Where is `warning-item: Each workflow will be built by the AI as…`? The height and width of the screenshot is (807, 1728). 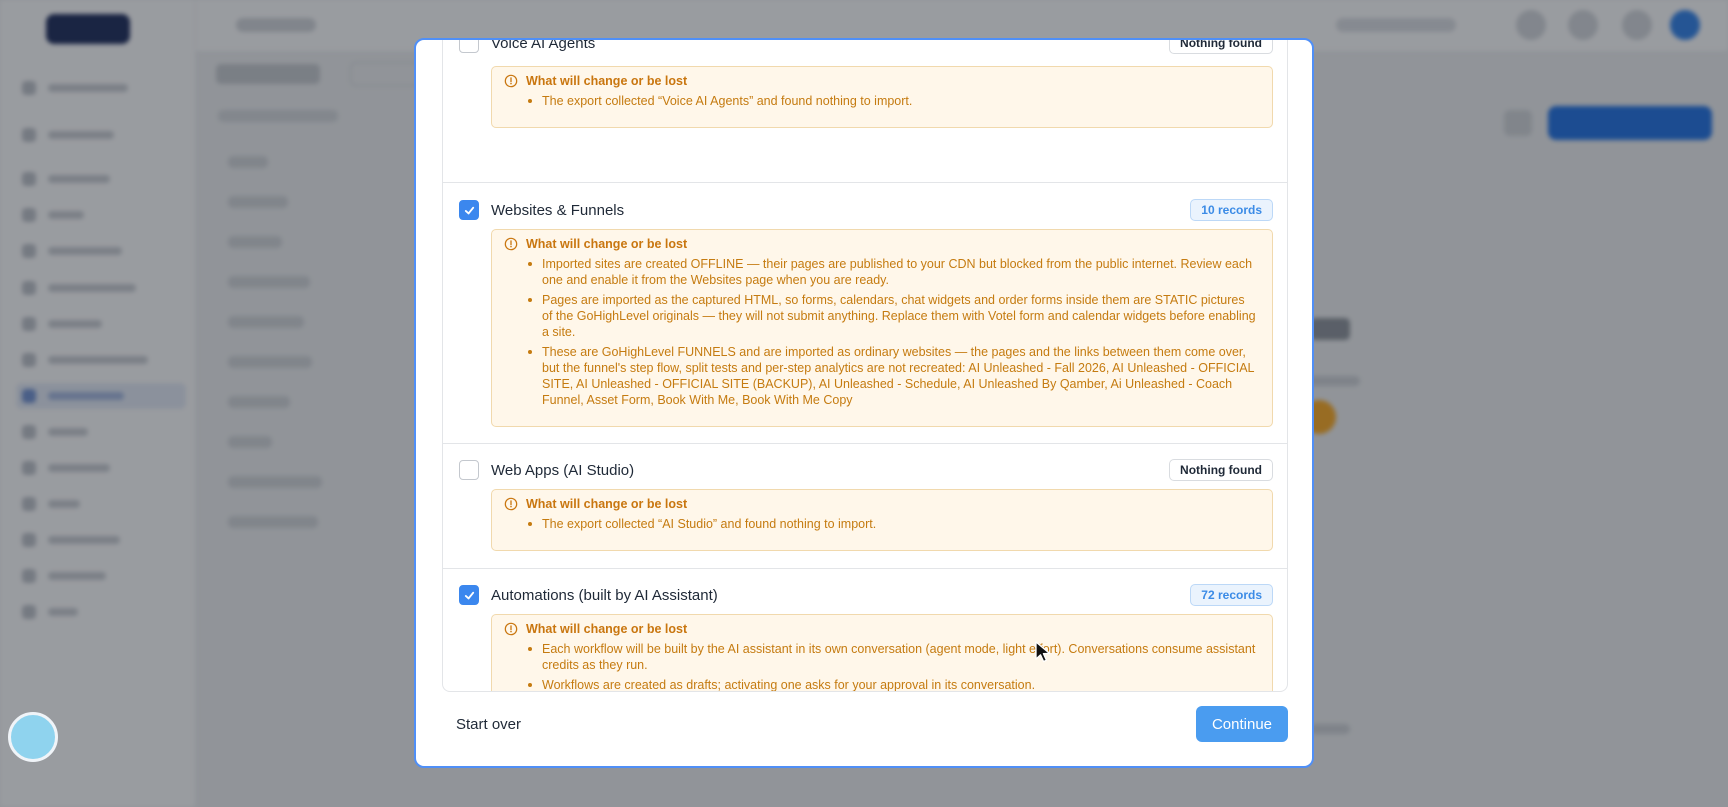
warning-item: Each workflow will be built by the AI as… is located at coordinates (893, 657).